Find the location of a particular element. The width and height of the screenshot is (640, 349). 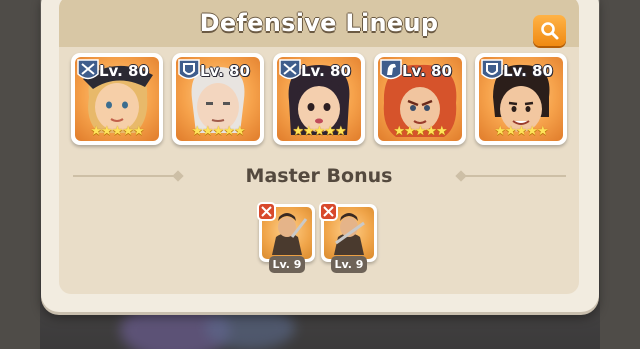

hero-slot-1: Lv. 80 ★★★★★ is located at coordinates (117, 99).